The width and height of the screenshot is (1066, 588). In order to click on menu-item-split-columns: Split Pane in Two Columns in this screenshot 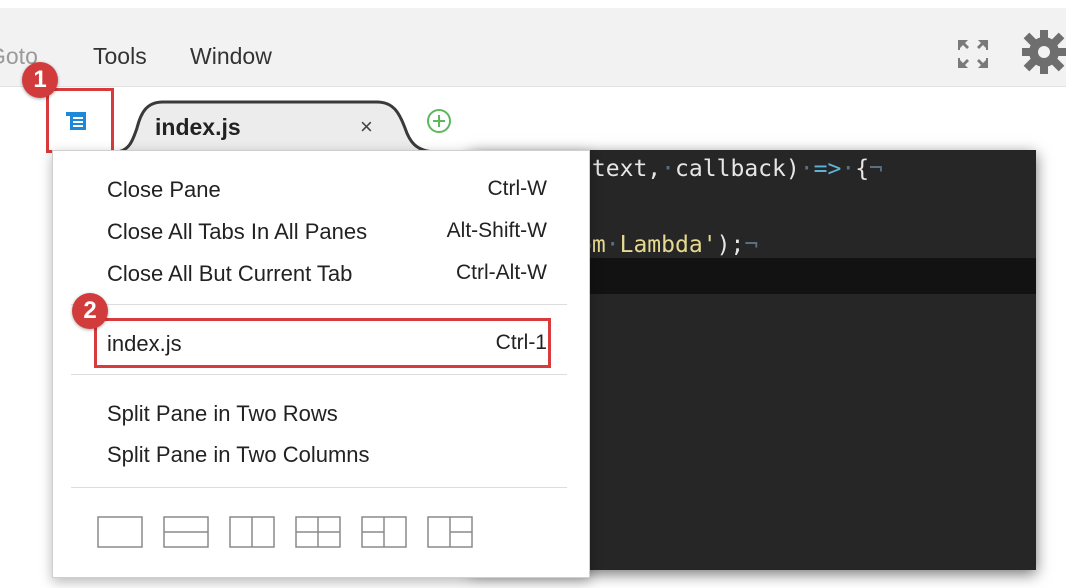, I will do `click(327, 454)`.